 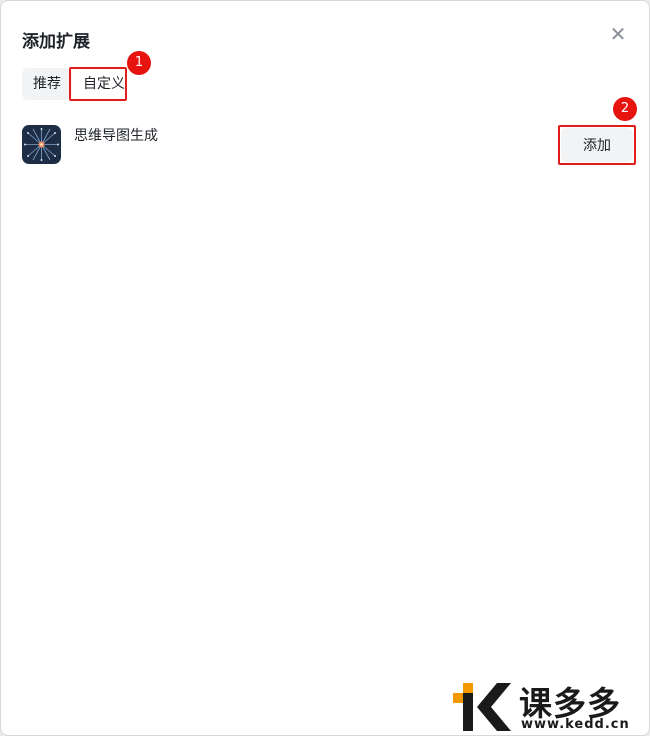 What do you see at coordinates (597, 145) in the screenshot?
I see `annotation-box-add-button` at bounding box center [597, 145].